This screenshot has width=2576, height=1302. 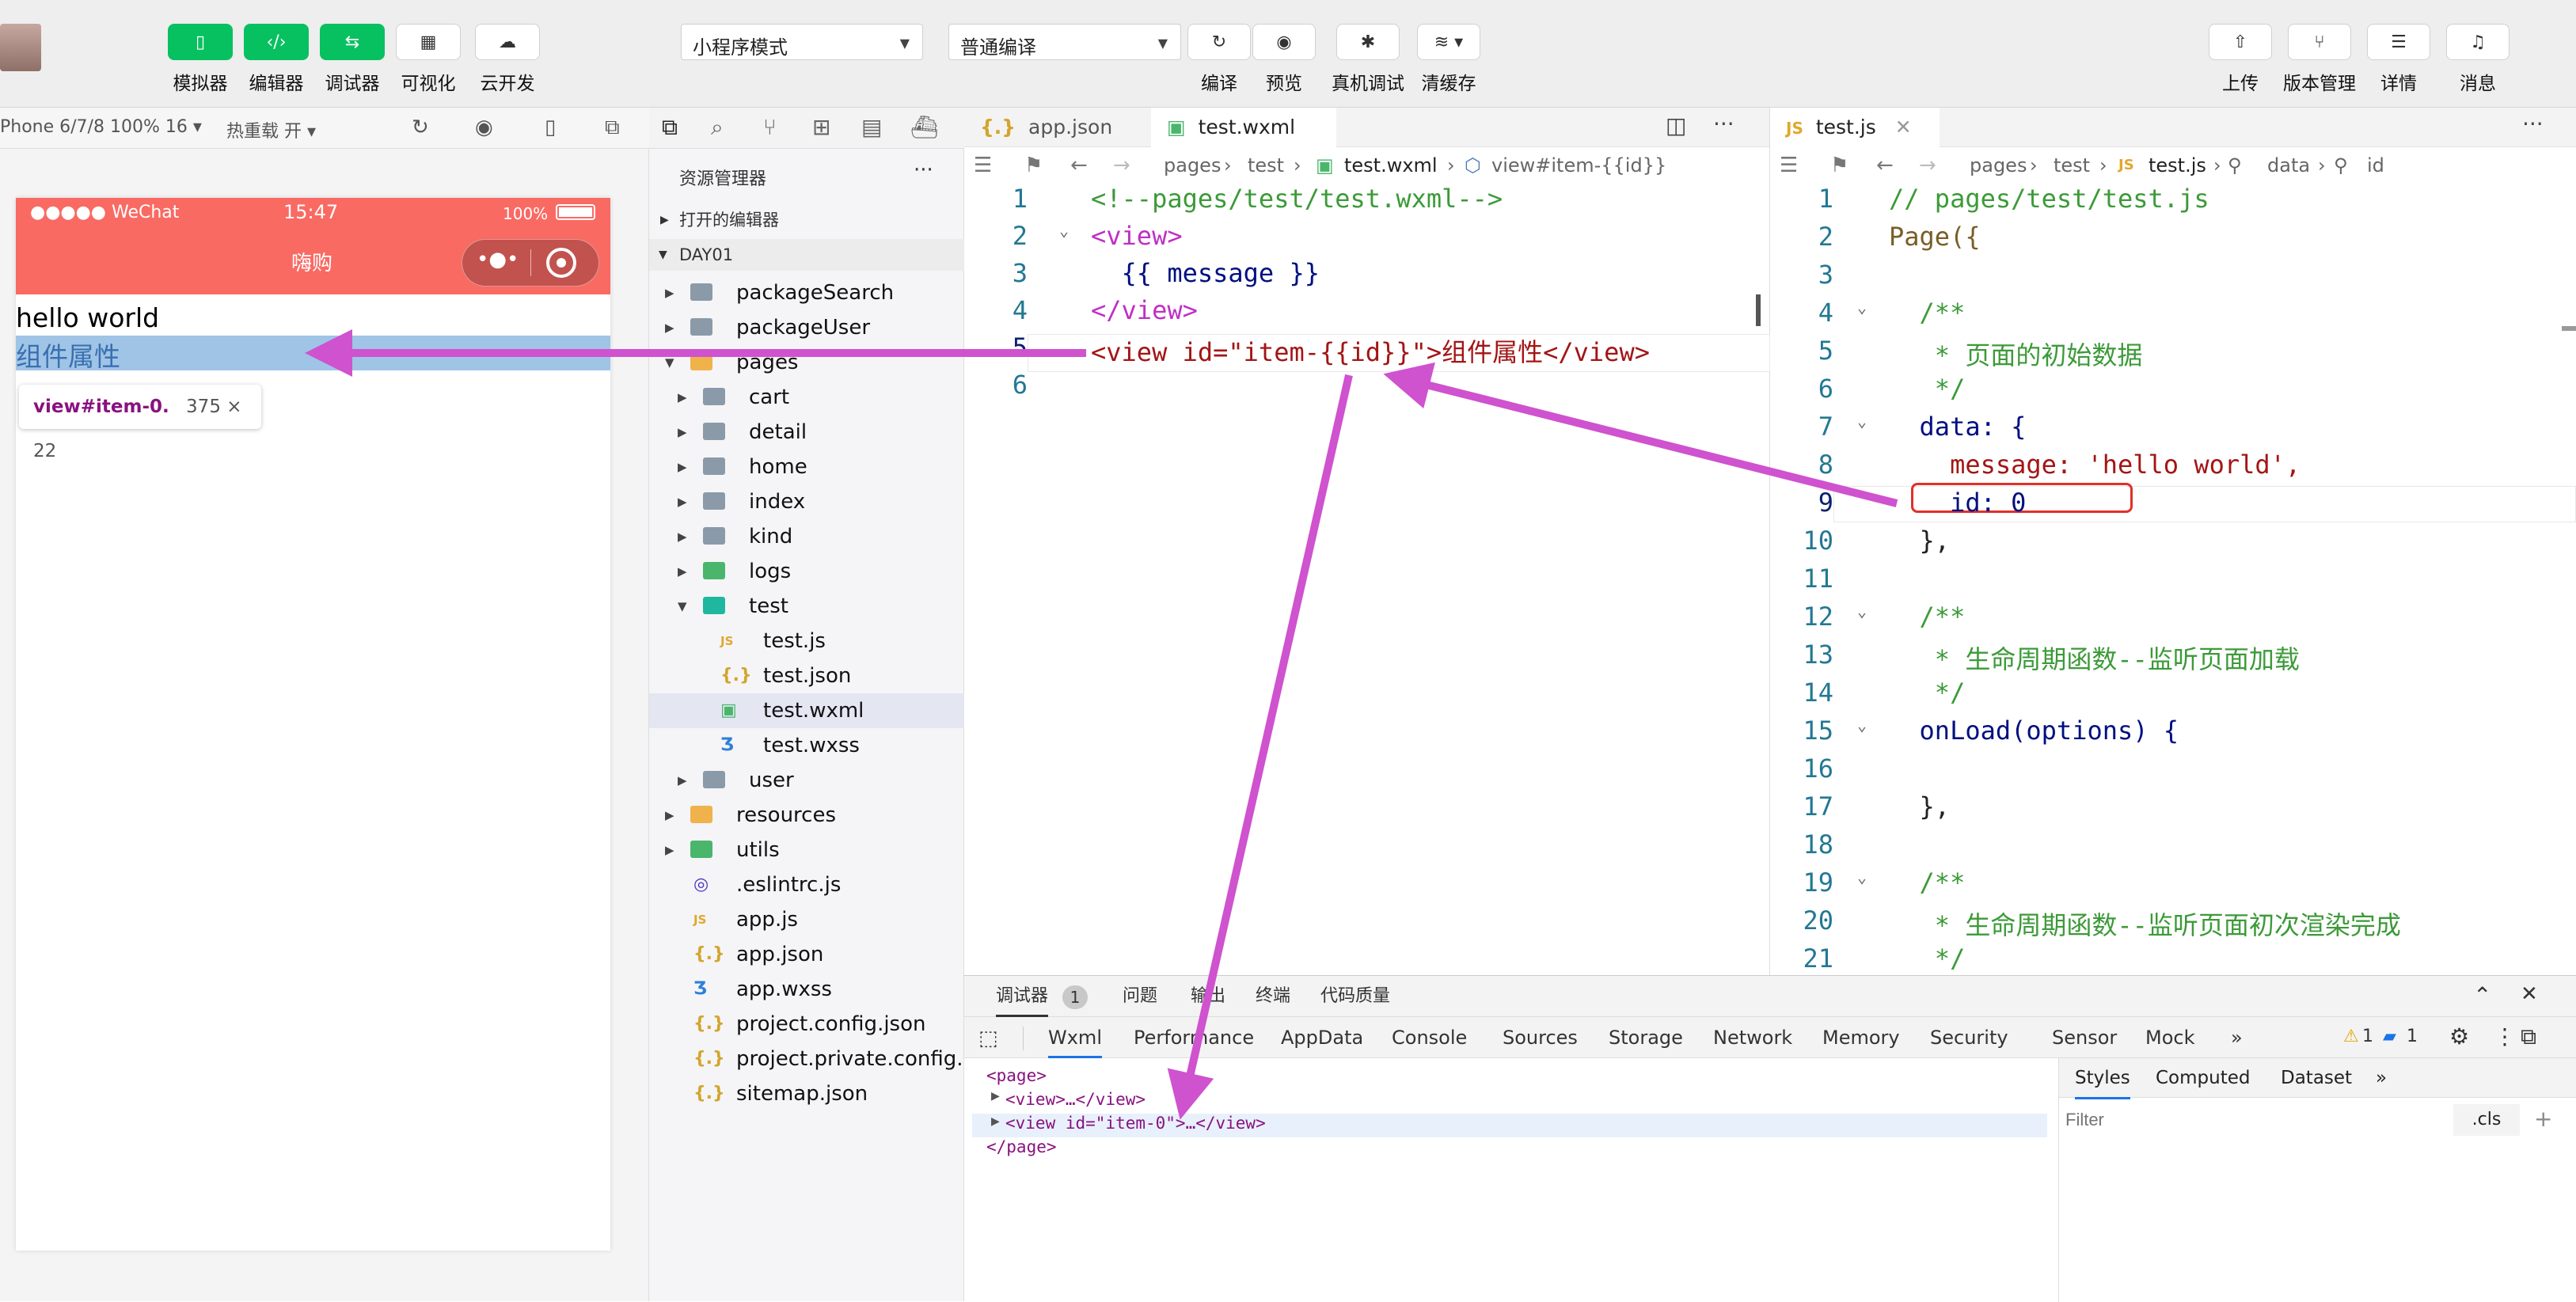 I want to click on version-button: ⑂, so click(x=2319, y=42).